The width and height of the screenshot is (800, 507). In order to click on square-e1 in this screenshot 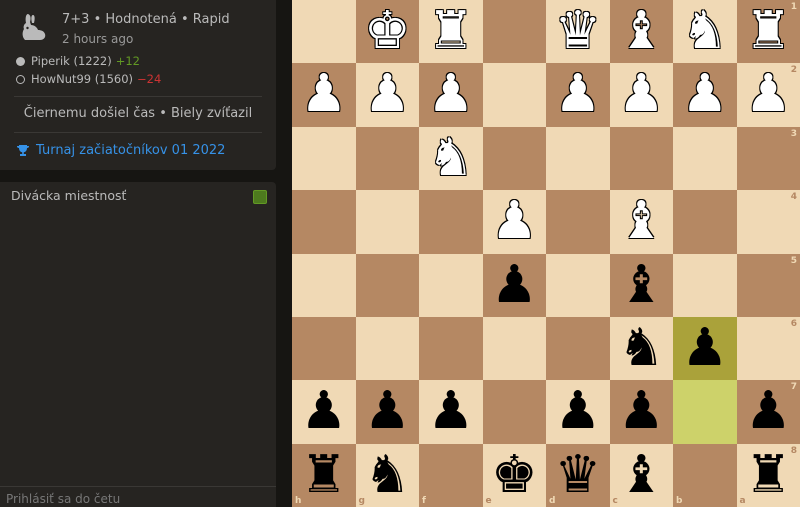, I will do `click(514, 32)`.